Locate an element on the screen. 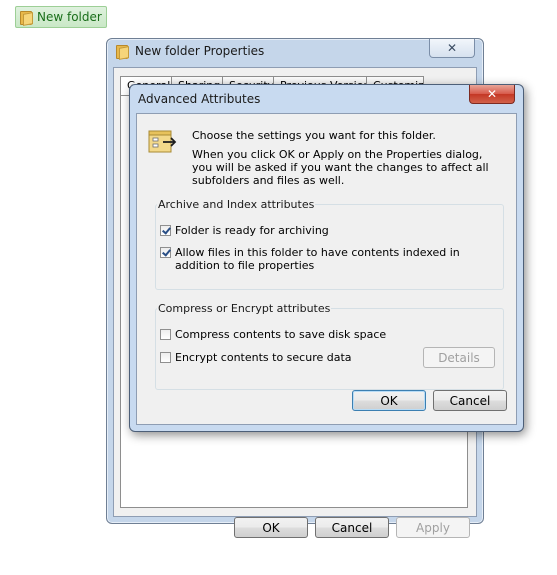 The width and height of the screenshot is (557, 575). compress-checkbox-row: Compress contents to save disk space is located at coordinates (273, 334).